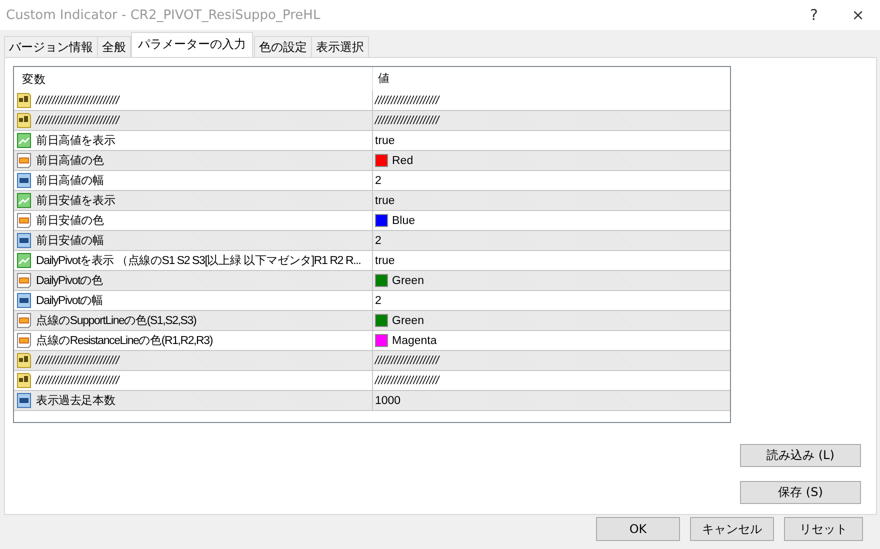 The width and height of the screenshot is (880, 549). What do you see at coordinates (76, 140) in the screenshot?
I see `parameter-name: 前日高値を表示` at bounding box center [76, 140].